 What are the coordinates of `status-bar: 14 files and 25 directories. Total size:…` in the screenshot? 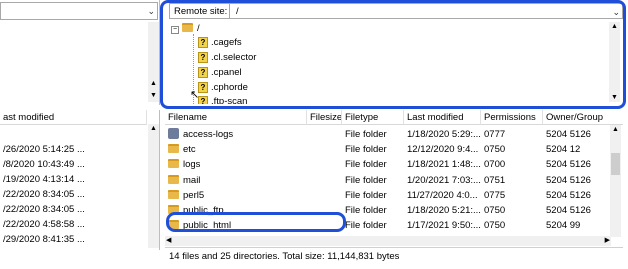 It's located at (394, 257).